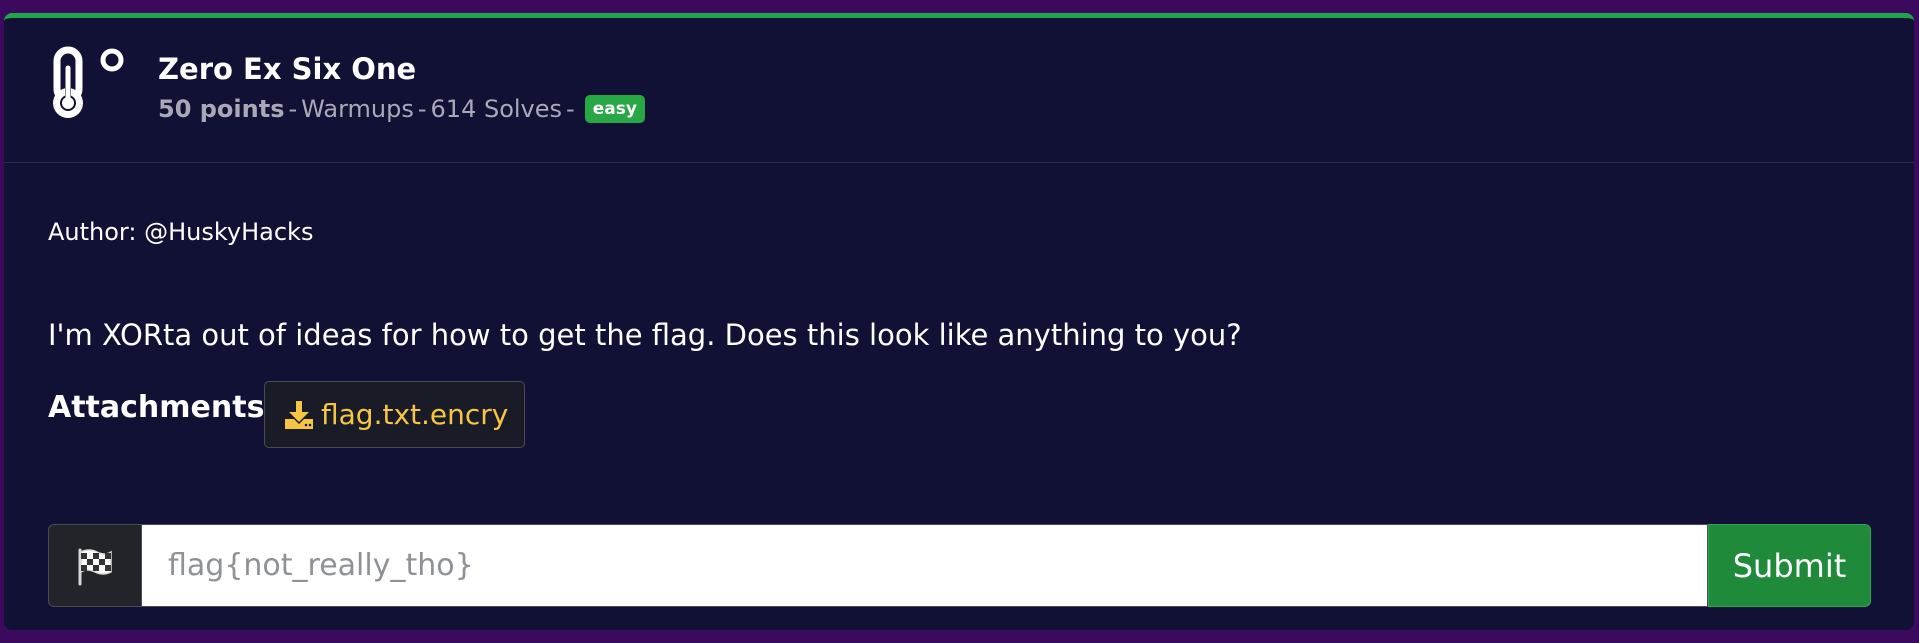 The height and width of the screenshot is (643, 1919). What do you see at coordinates (162, 407) in the screenshot?
I see `attachments-label: Attachments:` at bounding box center [162, 407].